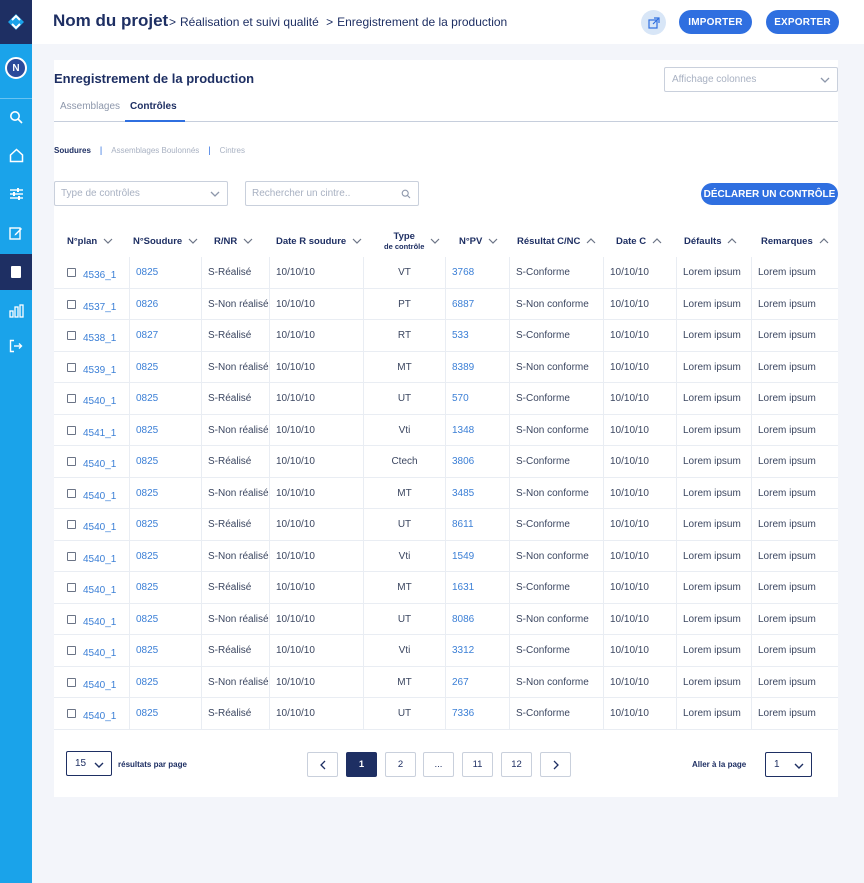 The image size is (864, 883). What do you see at coordinates (141, 193) in the screenshot?
I see `control-type-select: Type de contrôles` at bounding box center [141, 193].